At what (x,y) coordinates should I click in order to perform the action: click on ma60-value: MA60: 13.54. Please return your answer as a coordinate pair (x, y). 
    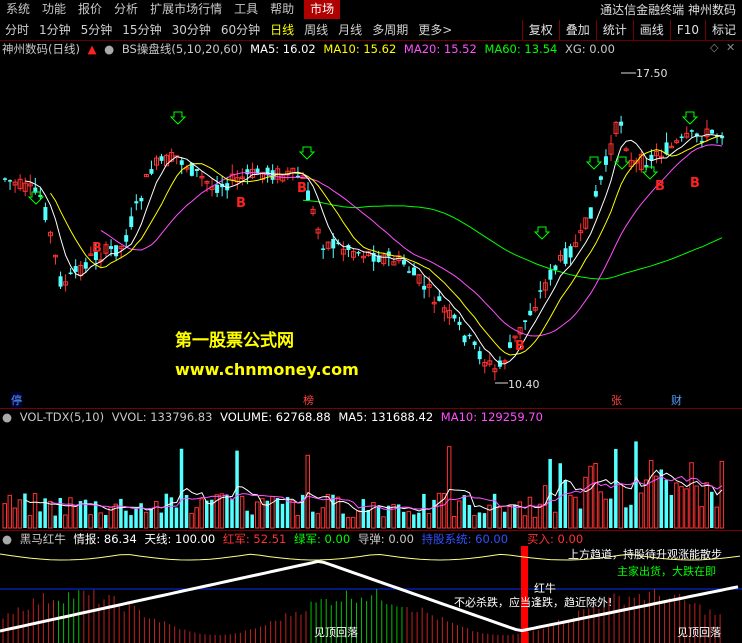
    Looking at the image, I should click on (521, 49).